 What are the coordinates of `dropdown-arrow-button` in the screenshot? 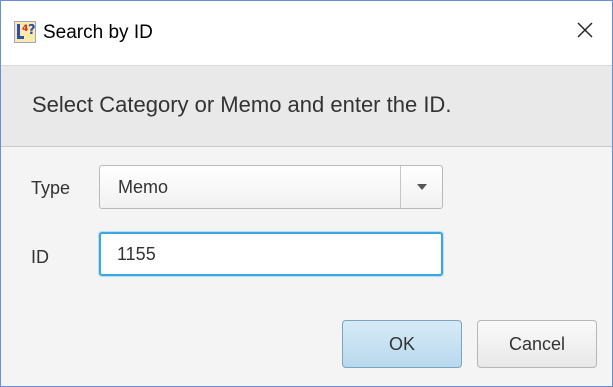 It's located at (421, 187).